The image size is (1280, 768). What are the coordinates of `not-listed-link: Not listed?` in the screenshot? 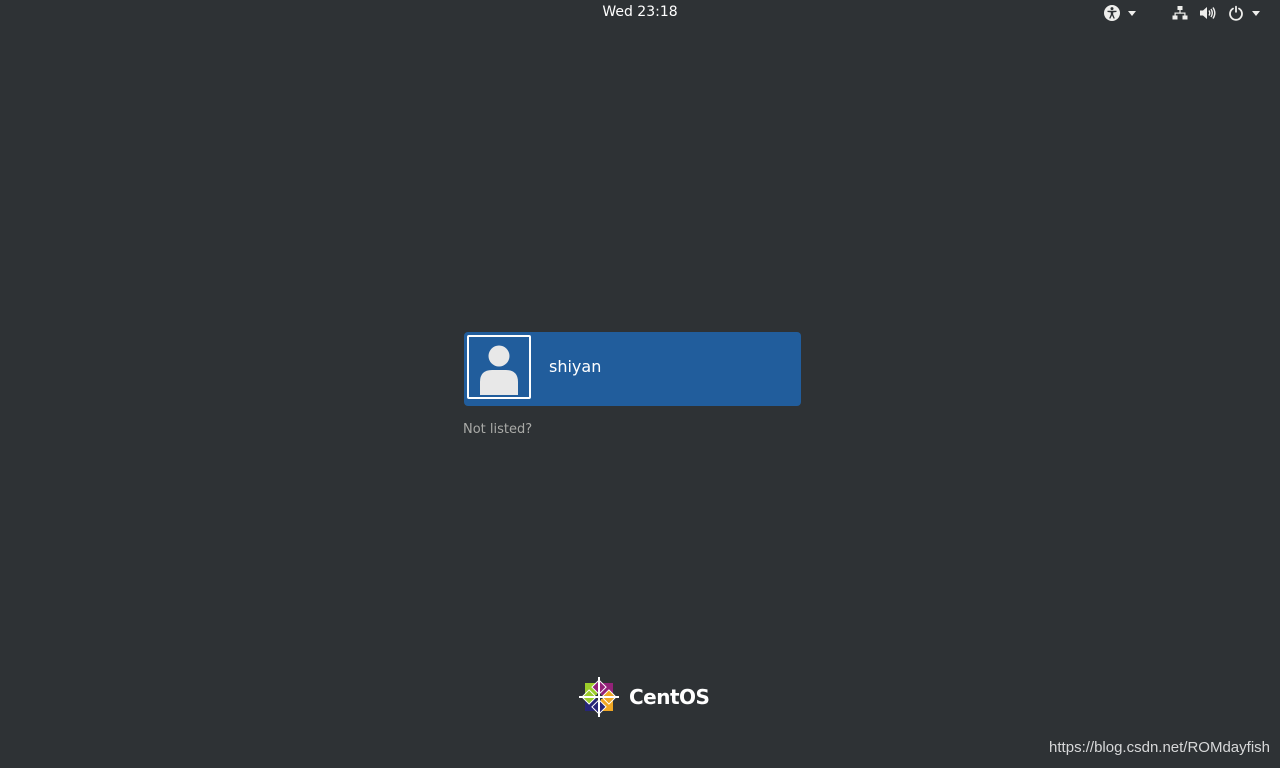 It's located at (497, 429).